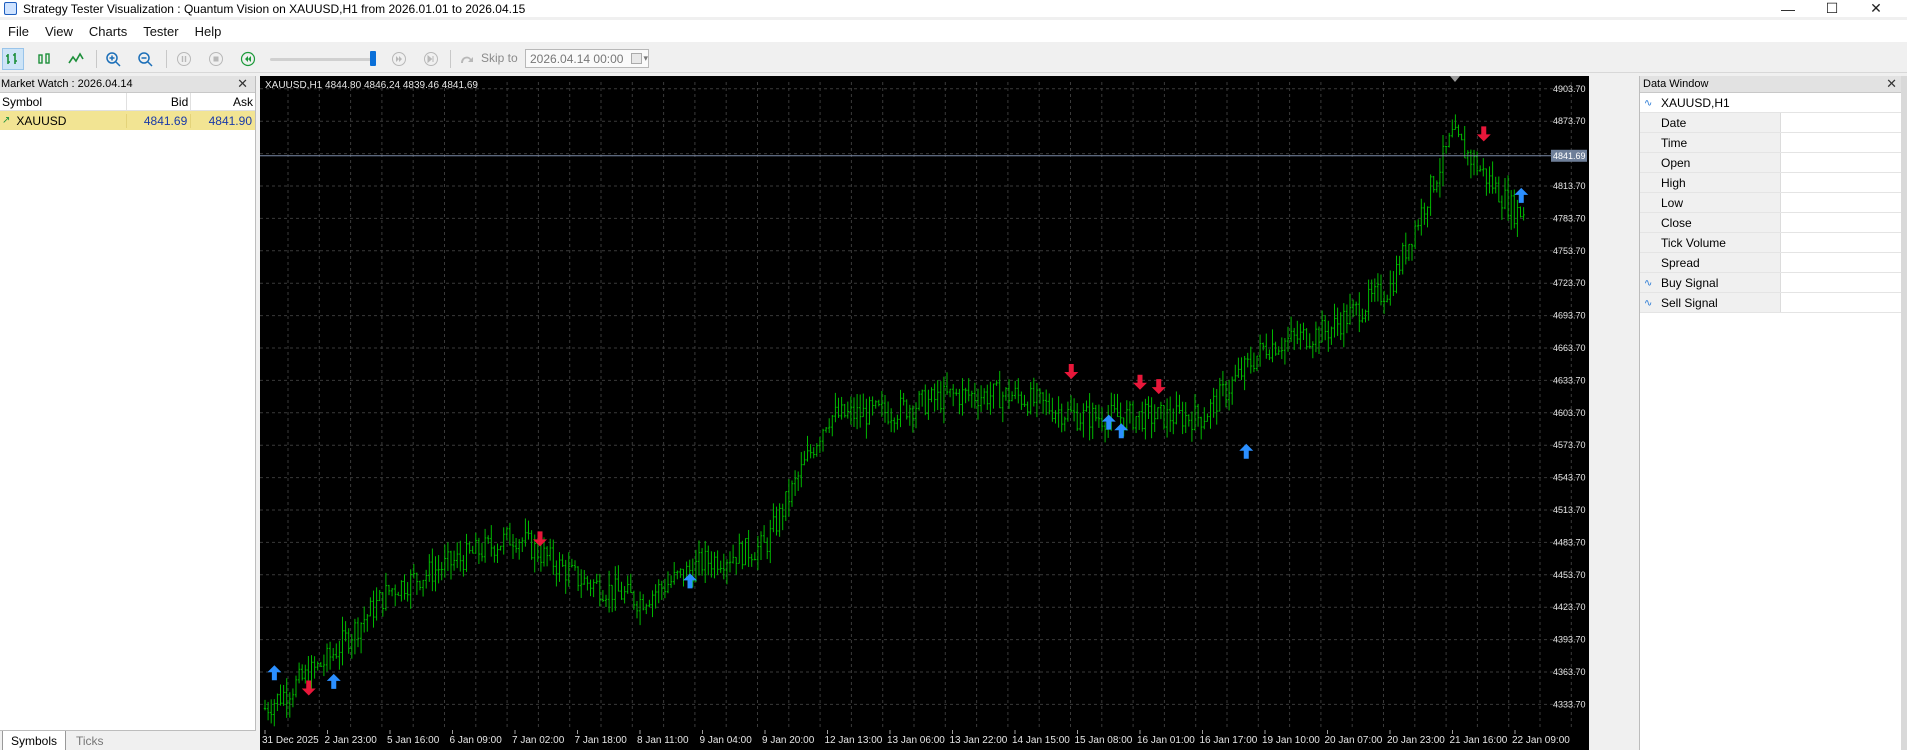  I want to click on calendar-icon, so click(636, 58).